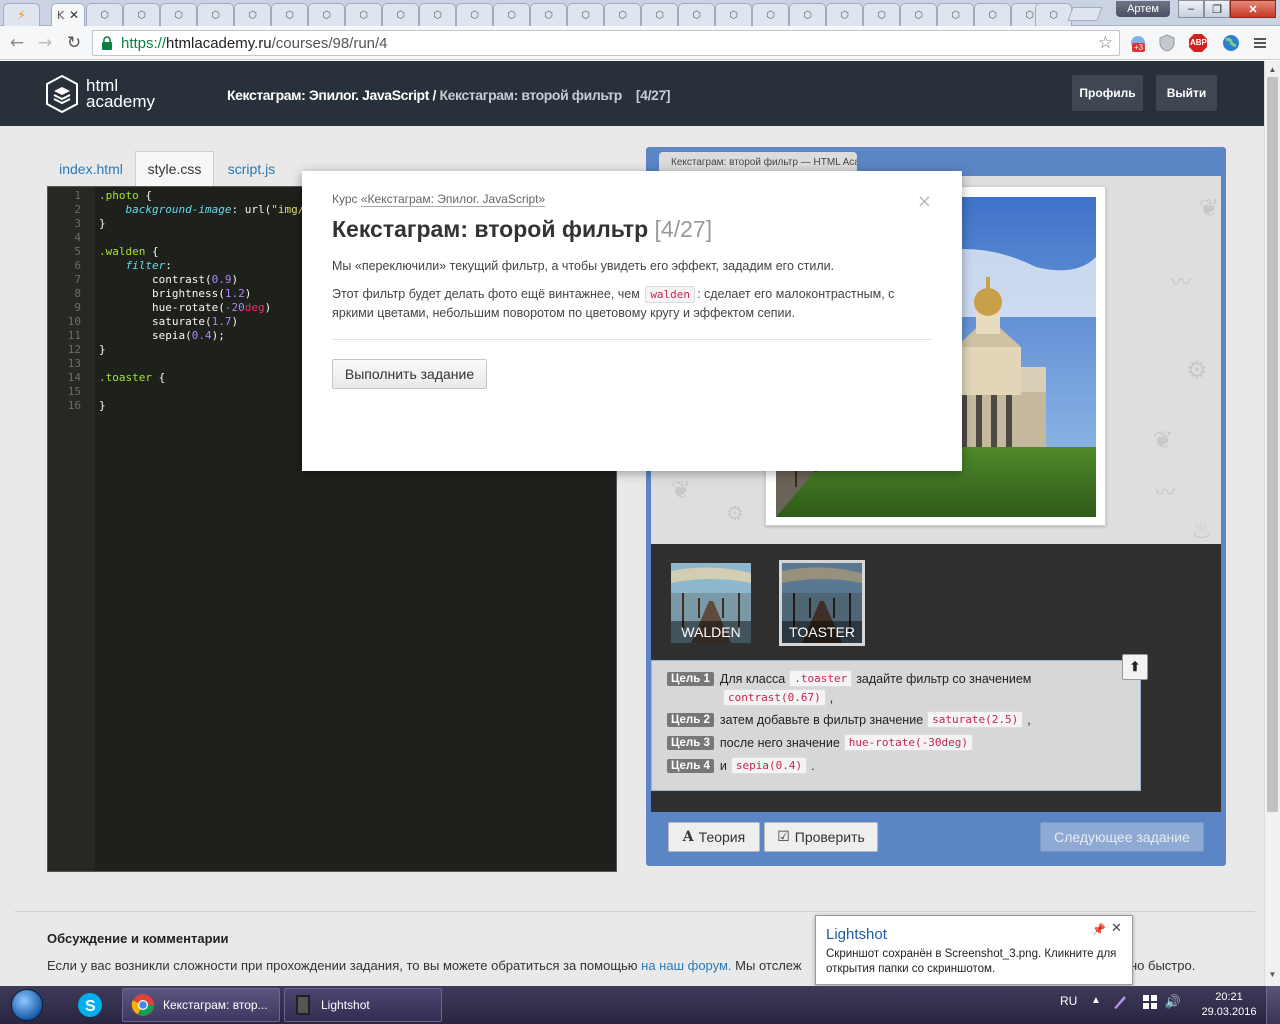 The width and height of the screenshot is (1280, 1024). I want to click on new-tab-button, so click(1085, 14).